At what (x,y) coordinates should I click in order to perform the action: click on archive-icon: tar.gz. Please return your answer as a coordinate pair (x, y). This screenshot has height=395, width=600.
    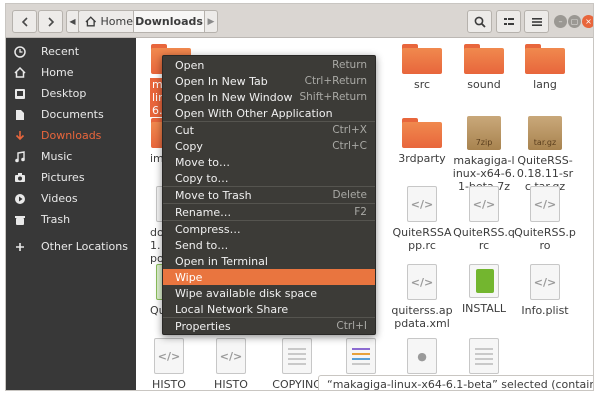
    Looking at the image, I should click on (545, 133).